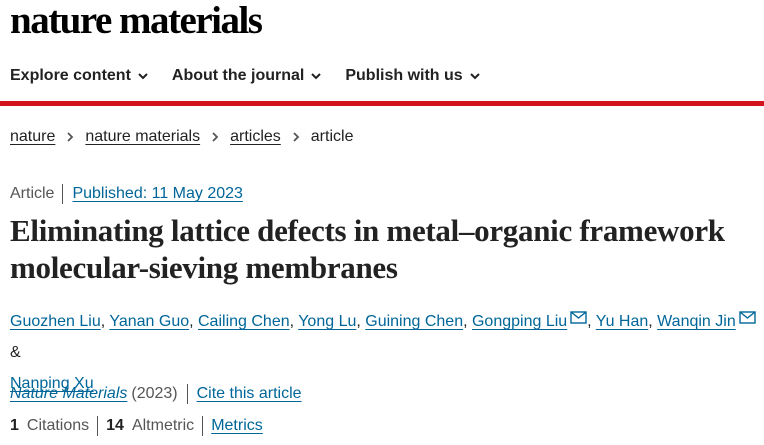 Image resolution: width=764 pixels, height=445 pixels. Describe the element at coordinates (255, 137) in the screenshot. I see `breadcrumb-articles: articles` at that location.